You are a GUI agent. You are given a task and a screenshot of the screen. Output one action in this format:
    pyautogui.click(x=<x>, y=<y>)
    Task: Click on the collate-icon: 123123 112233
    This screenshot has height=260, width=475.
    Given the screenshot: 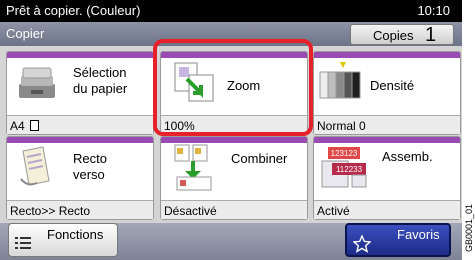 What is the action you would take?
    pyautogui.click(x=344, y=167)
    